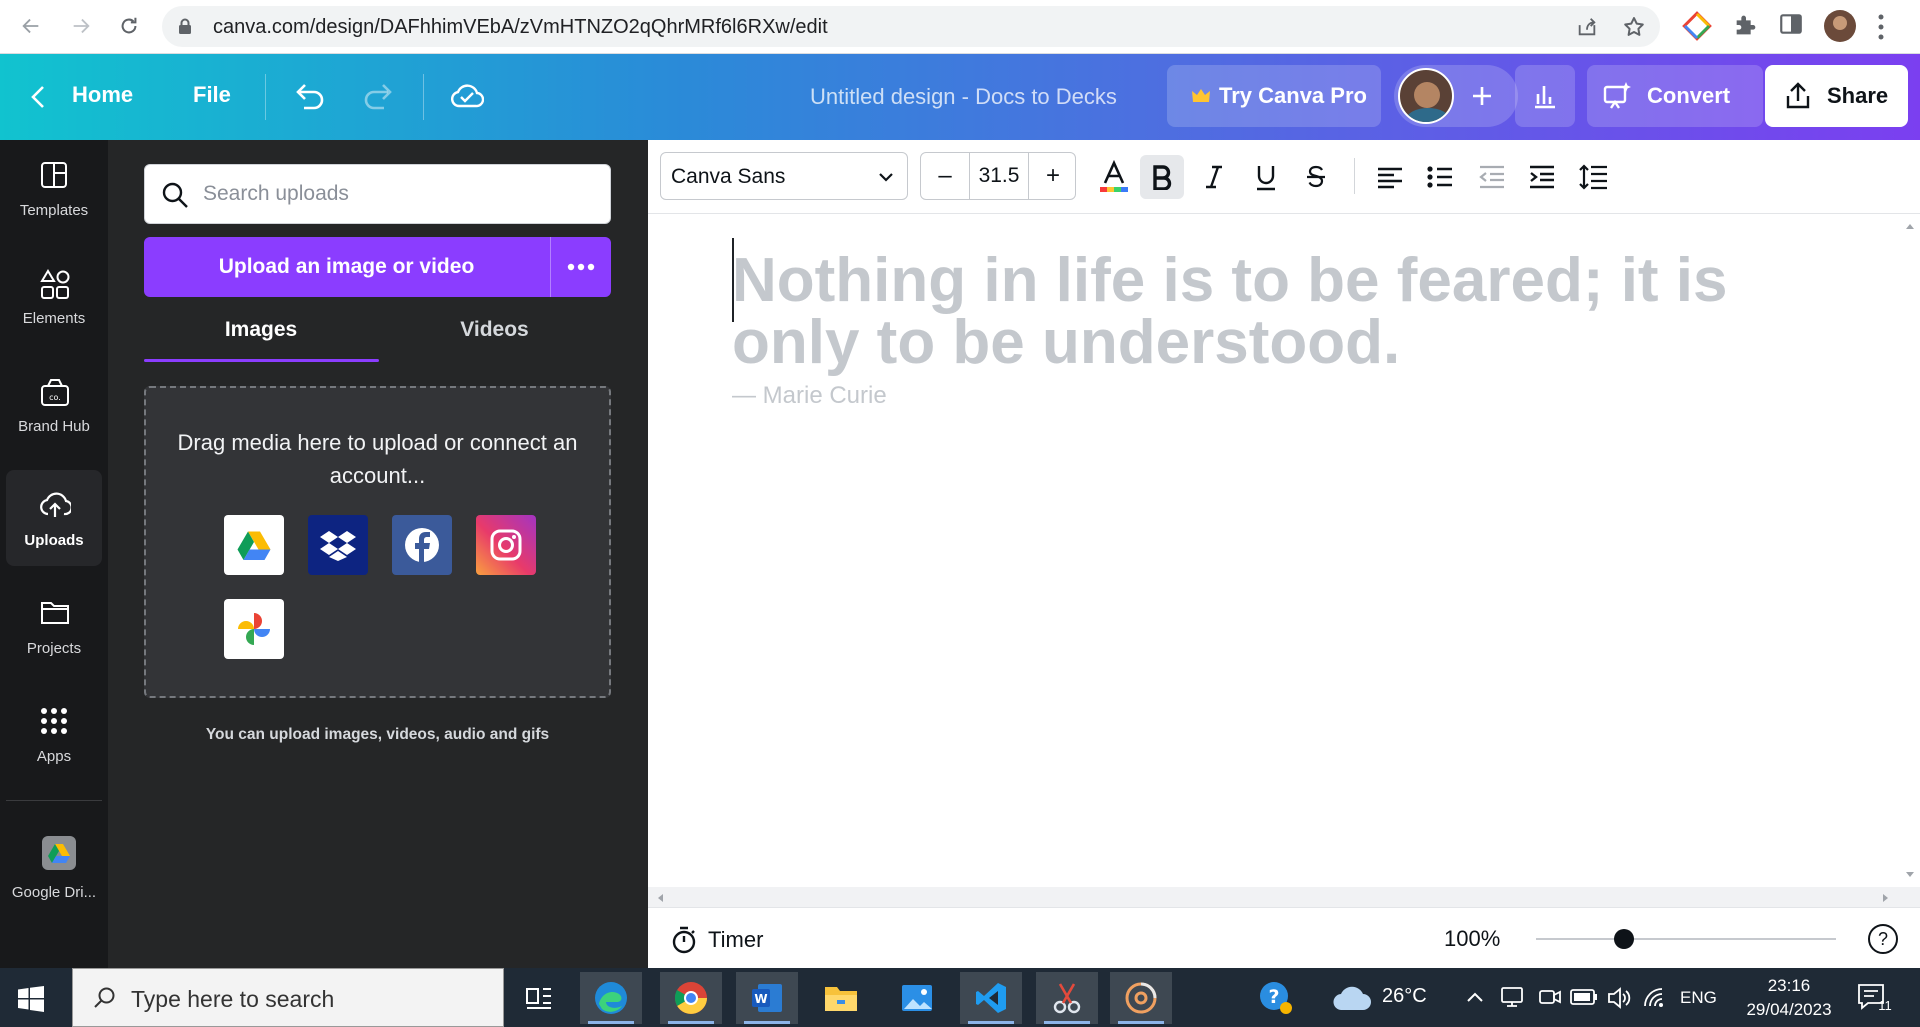 Image resolution: width=1920 pixels, height=1027 pixels. What do you see at coordinates (1697, 26) in the screenshot?
I see `extension-diamond-icon` at bounding box center [1697, 26].